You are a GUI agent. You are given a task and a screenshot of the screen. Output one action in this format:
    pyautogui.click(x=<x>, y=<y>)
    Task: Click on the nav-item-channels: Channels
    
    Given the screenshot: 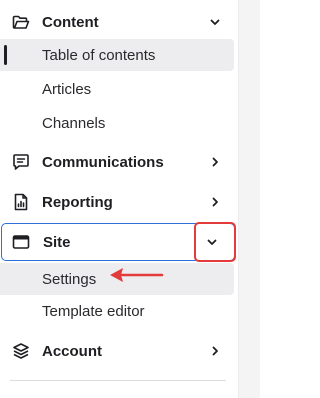 What is the action you would take?
    pyautogui.click(x=117, y=123)
    